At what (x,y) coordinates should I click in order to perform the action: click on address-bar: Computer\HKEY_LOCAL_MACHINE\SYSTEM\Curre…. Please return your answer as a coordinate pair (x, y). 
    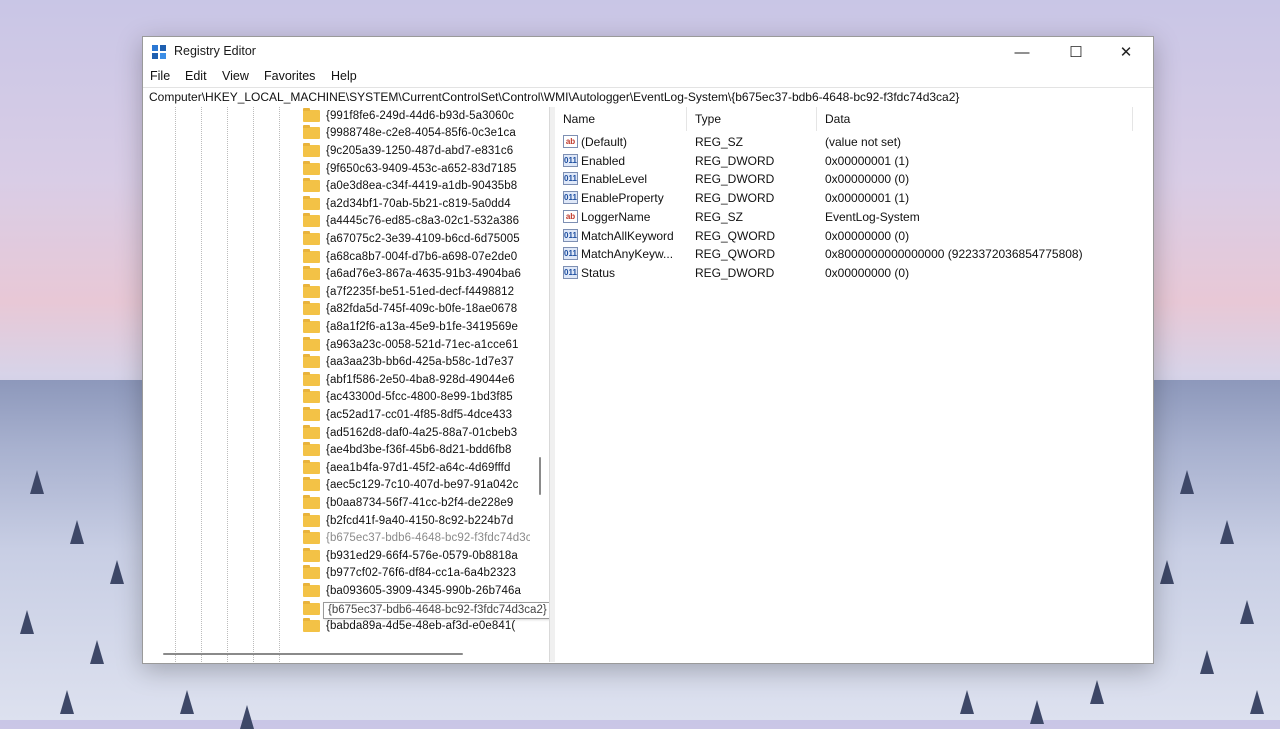
    Looking at the image, I should click on (648, 97).